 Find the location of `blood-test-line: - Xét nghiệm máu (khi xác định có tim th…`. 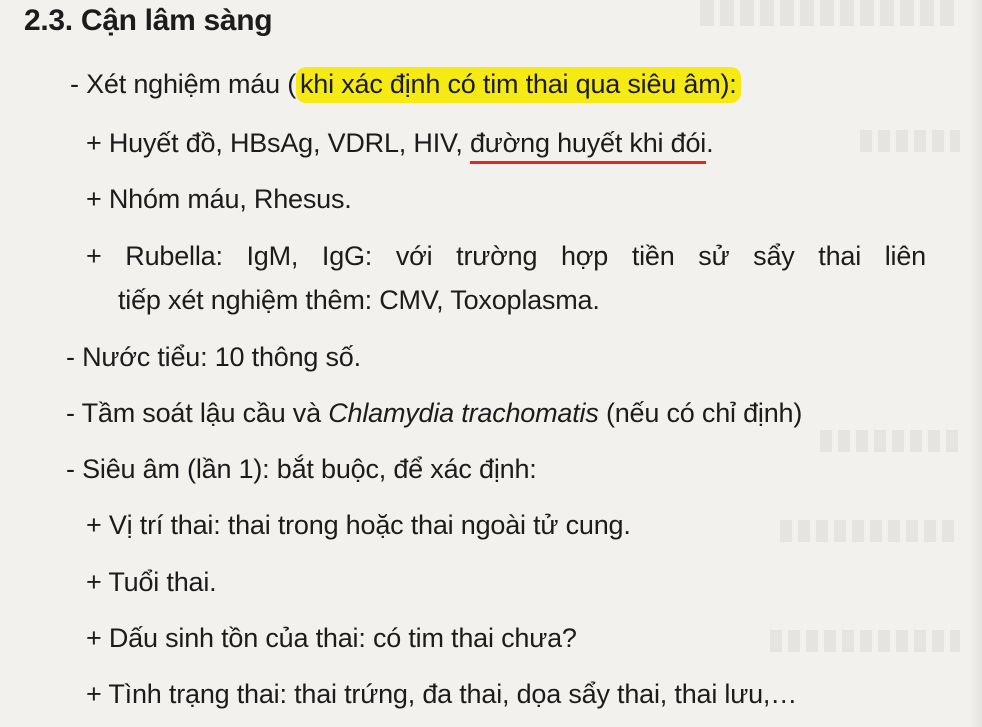

blood-test-line: - Xét nghiệm máu (khi xác định có tim th… is located at coordinates (405, 85).